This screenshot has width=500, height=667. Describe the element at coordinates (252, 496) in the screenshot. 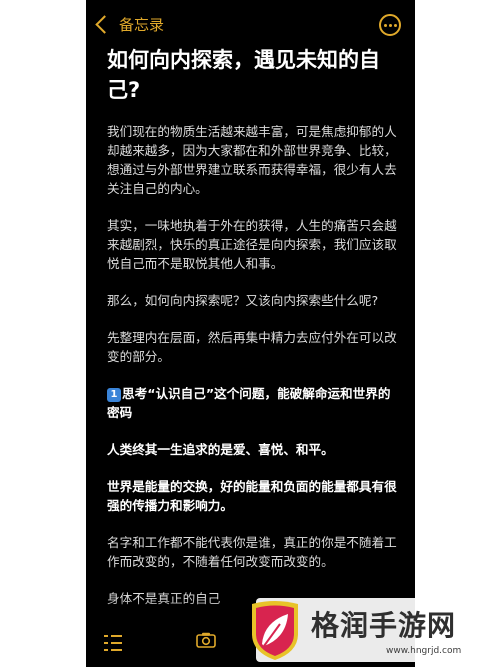

I see `paragraph-7: 世界是能量的交换，好的能量和负面的能量都具有很强的传播力和影响力。` at that location.